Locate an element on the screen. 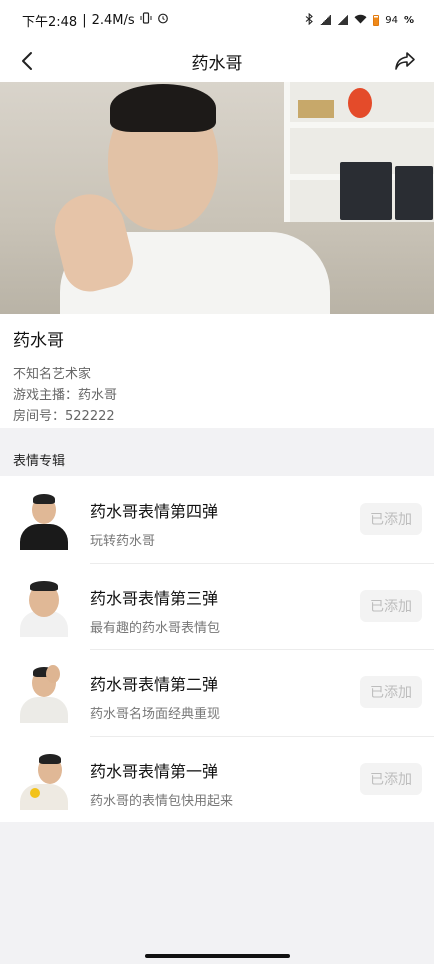 The width and height of the screenshot is (434, 964). album-title: 药水哥表情第三弹 is located at coordinates (154, 598).